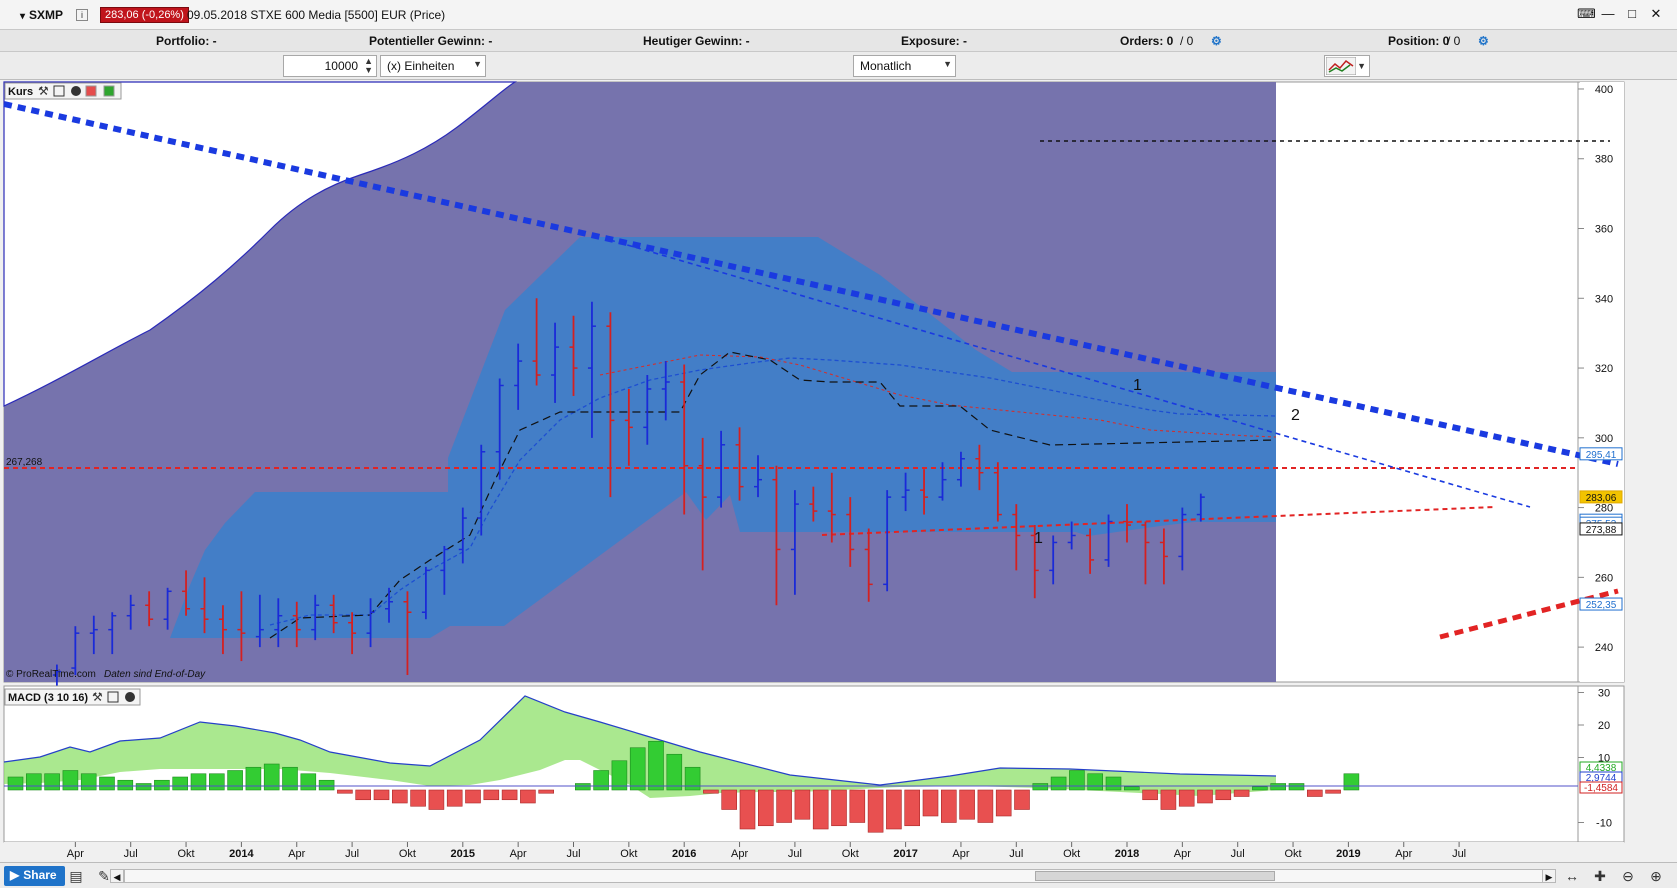 The image size is (1677, 888). I want to click on date-tick-label: 2017, so click(905, 854).